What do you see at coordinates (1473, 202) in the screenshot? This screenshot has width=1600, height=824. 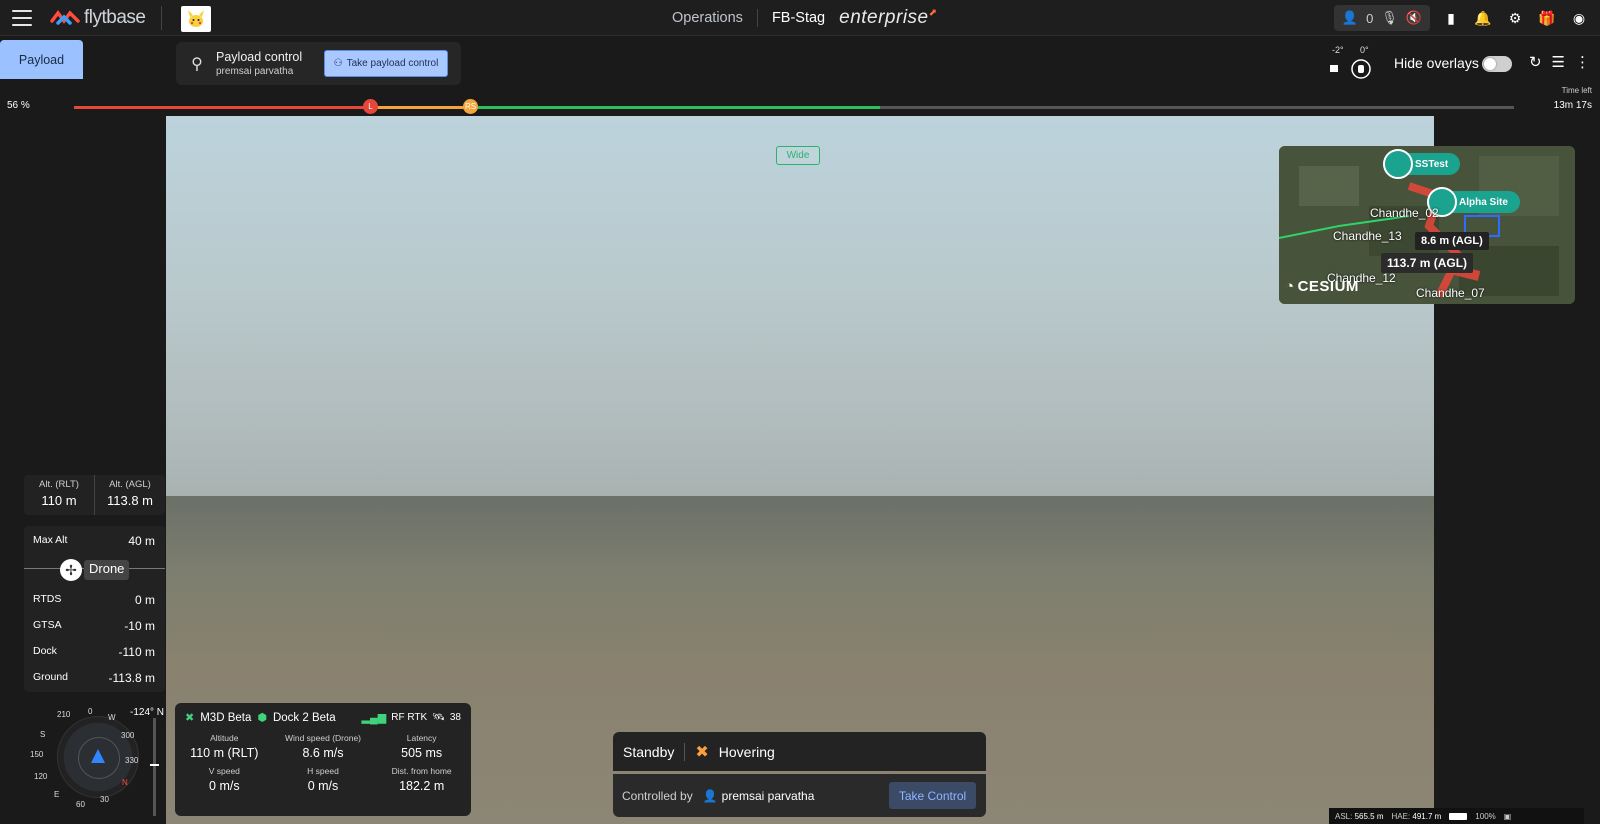 I see `map-site-alpha: Alpha Site` at bounding box center [1473, 202].